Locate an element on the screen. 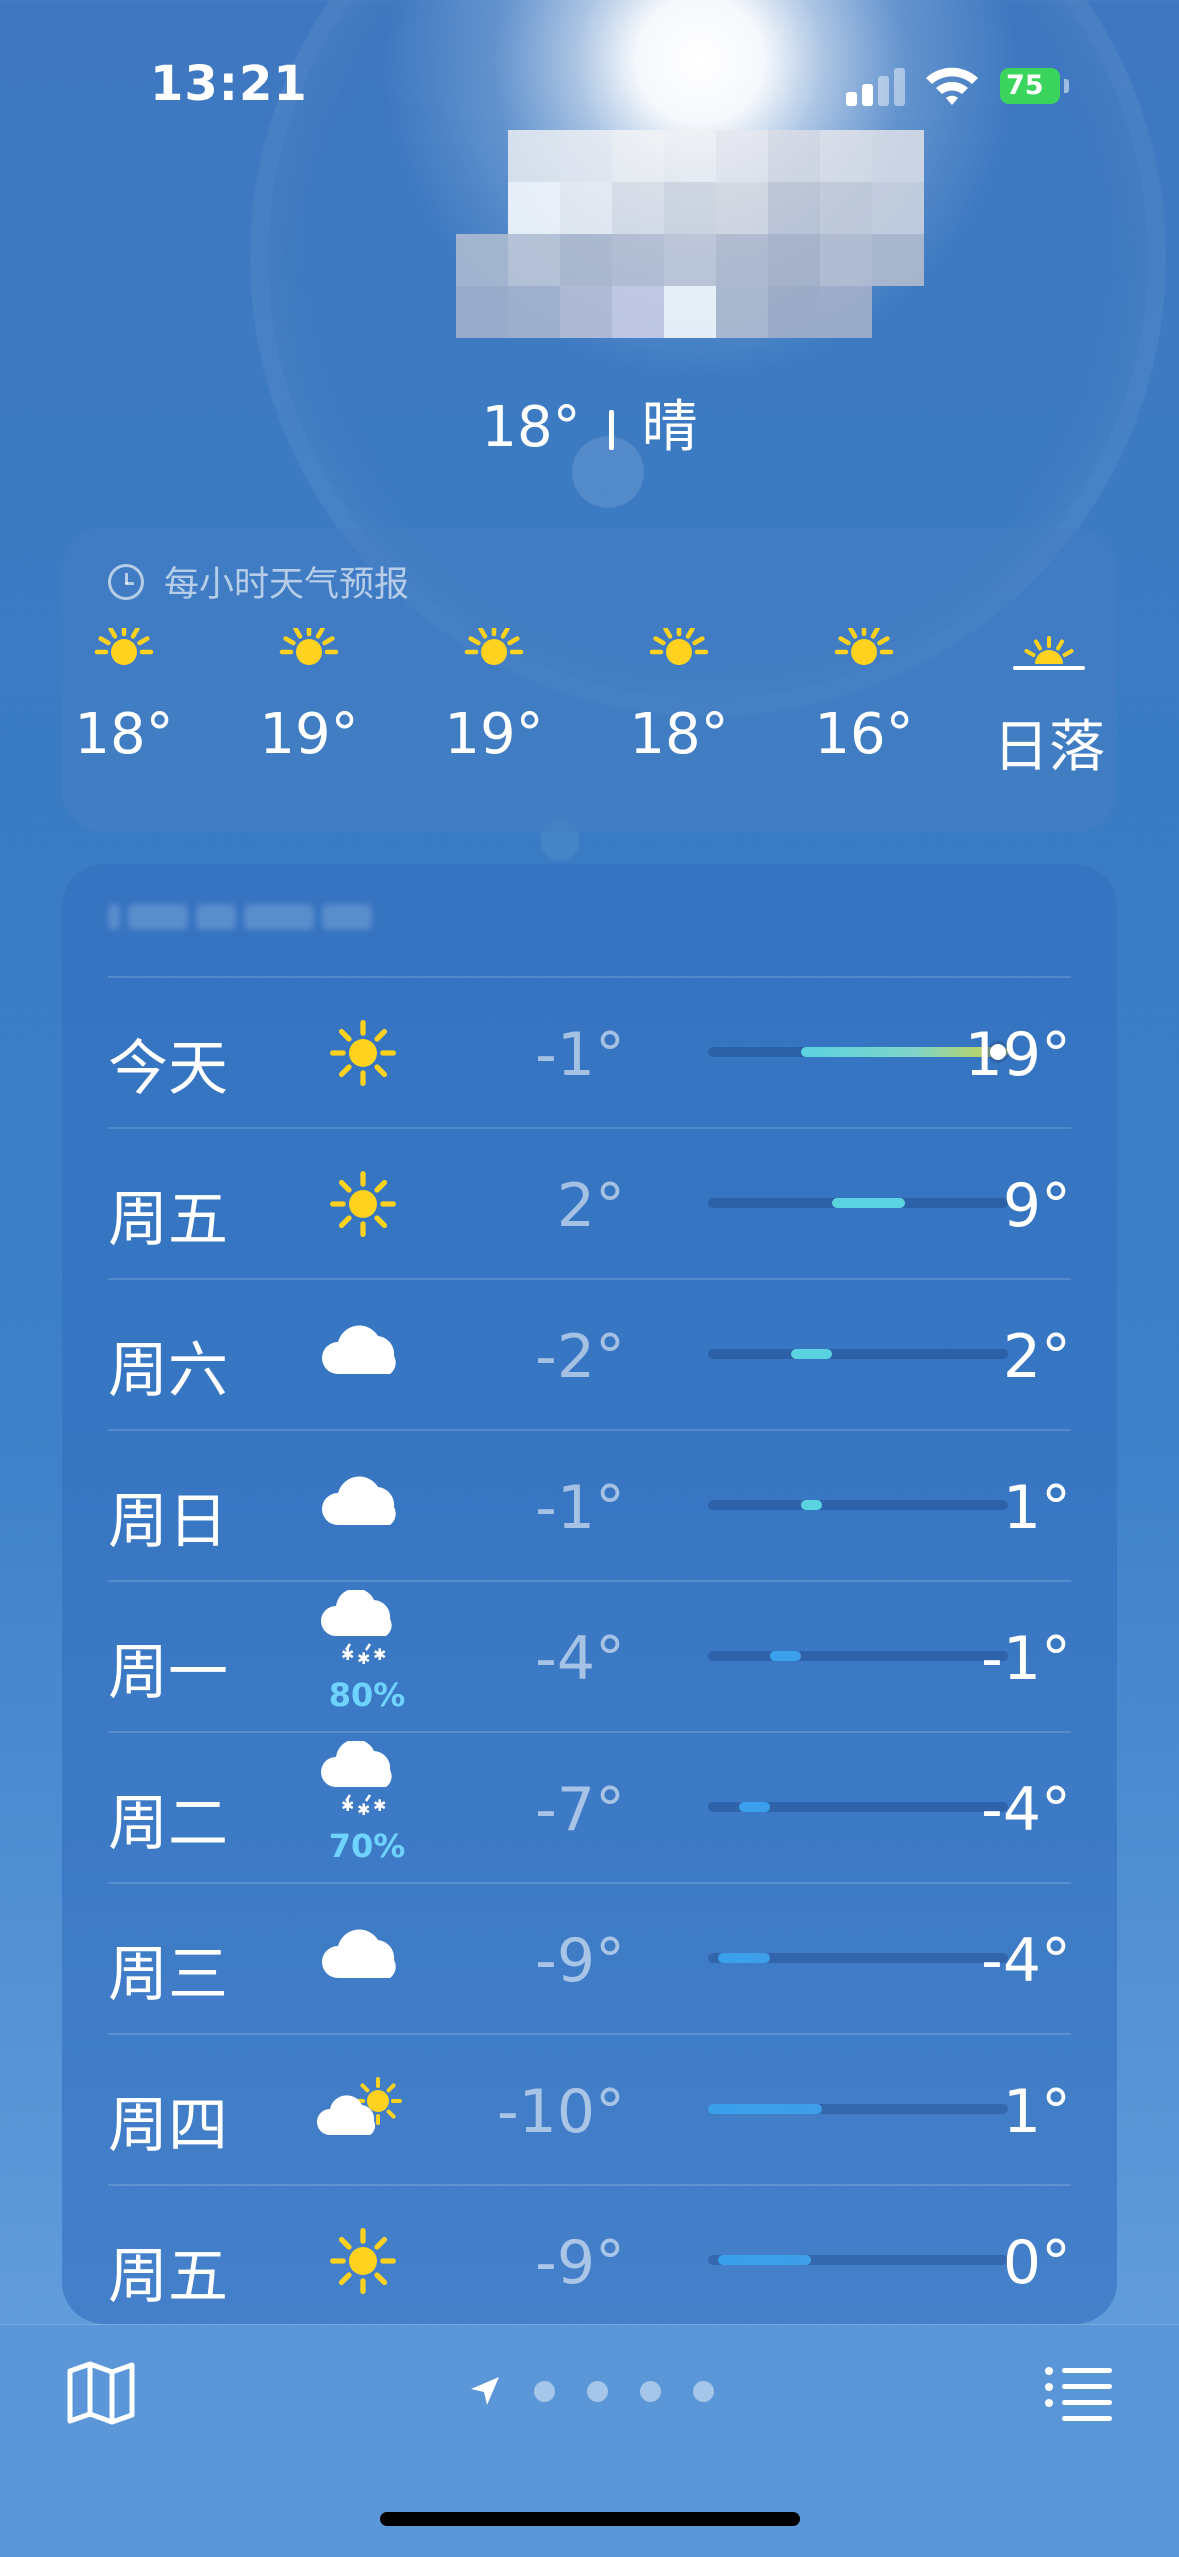  hourly-temperature: 日落 is located at coordinates (1049, 747).